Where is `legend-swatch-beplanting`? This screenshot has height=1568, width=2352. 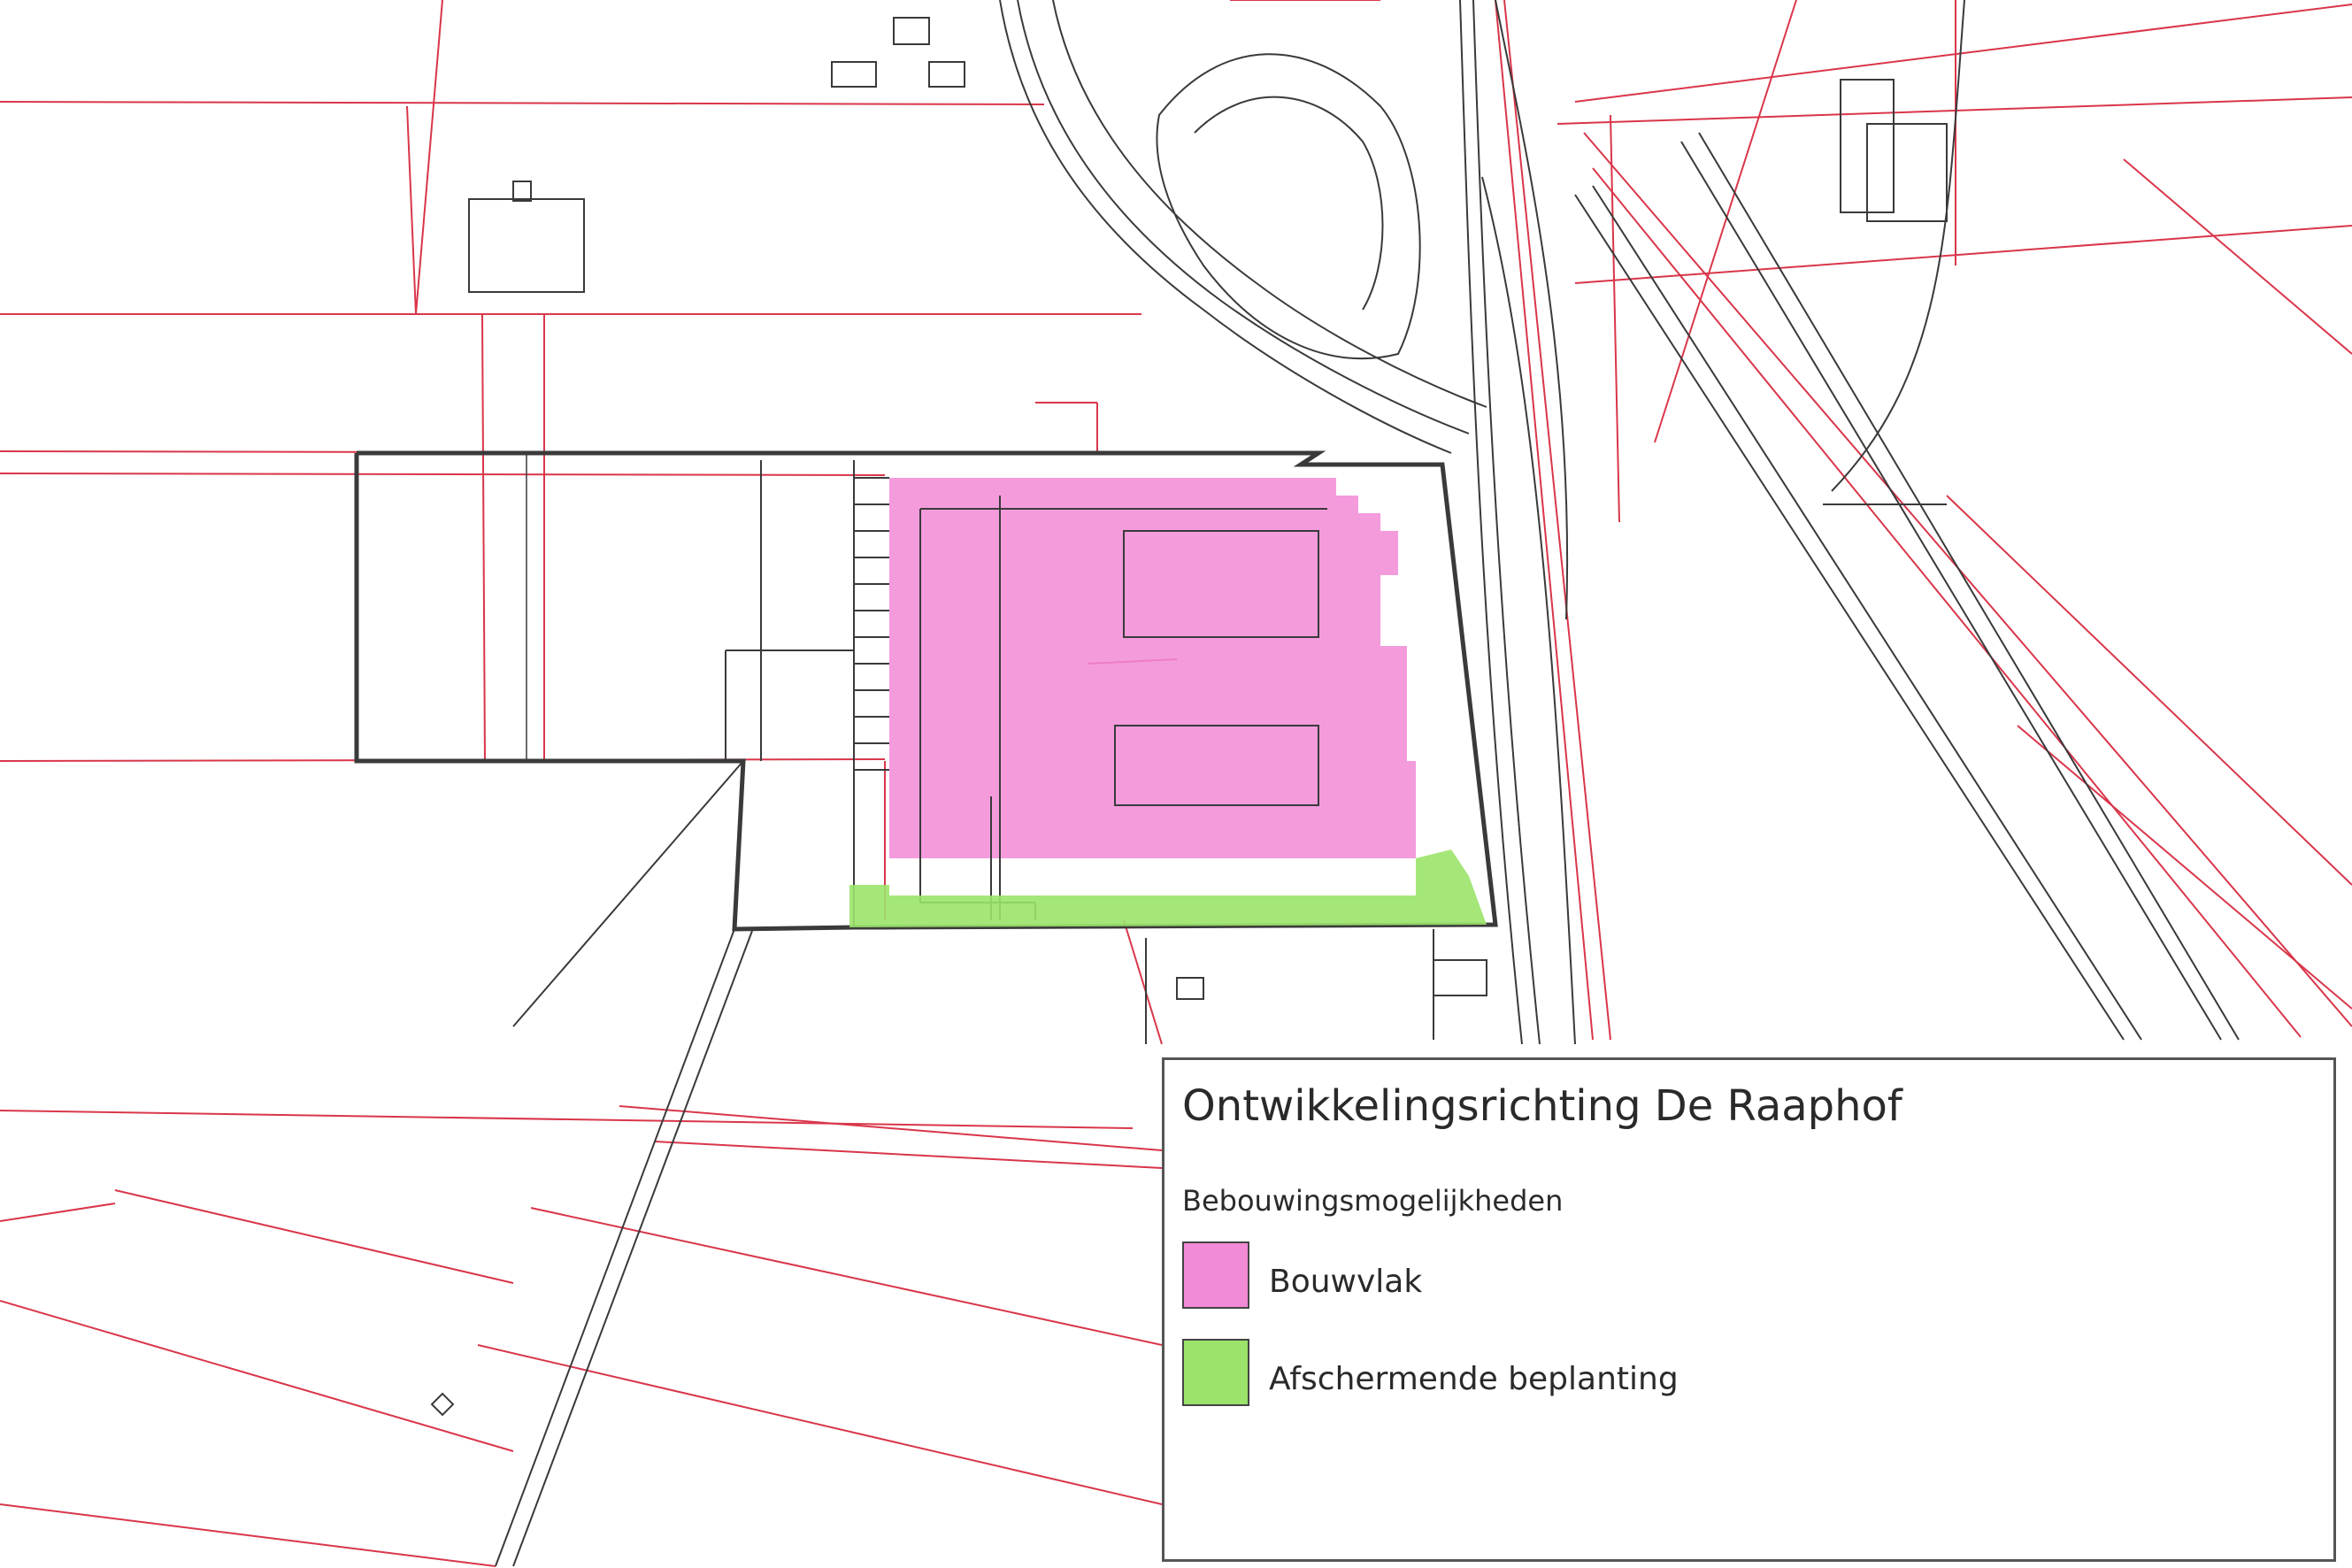
legend-swatch-beplanting is located at coordinates (1215, 1372).